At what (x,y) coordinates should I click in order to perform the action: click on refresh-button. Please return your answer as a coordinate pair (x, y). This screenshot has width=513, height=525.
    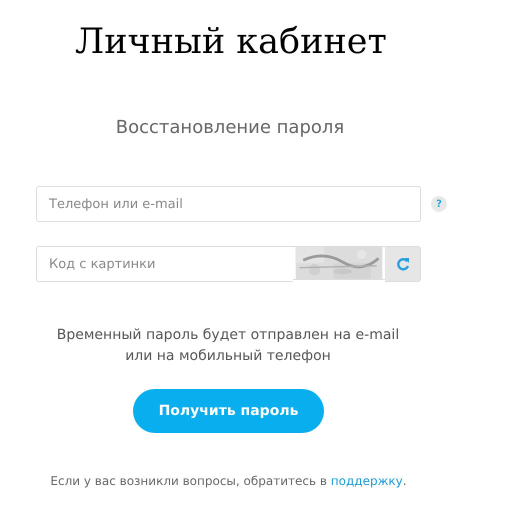
    Looking at the image, I should click on (403, 264).